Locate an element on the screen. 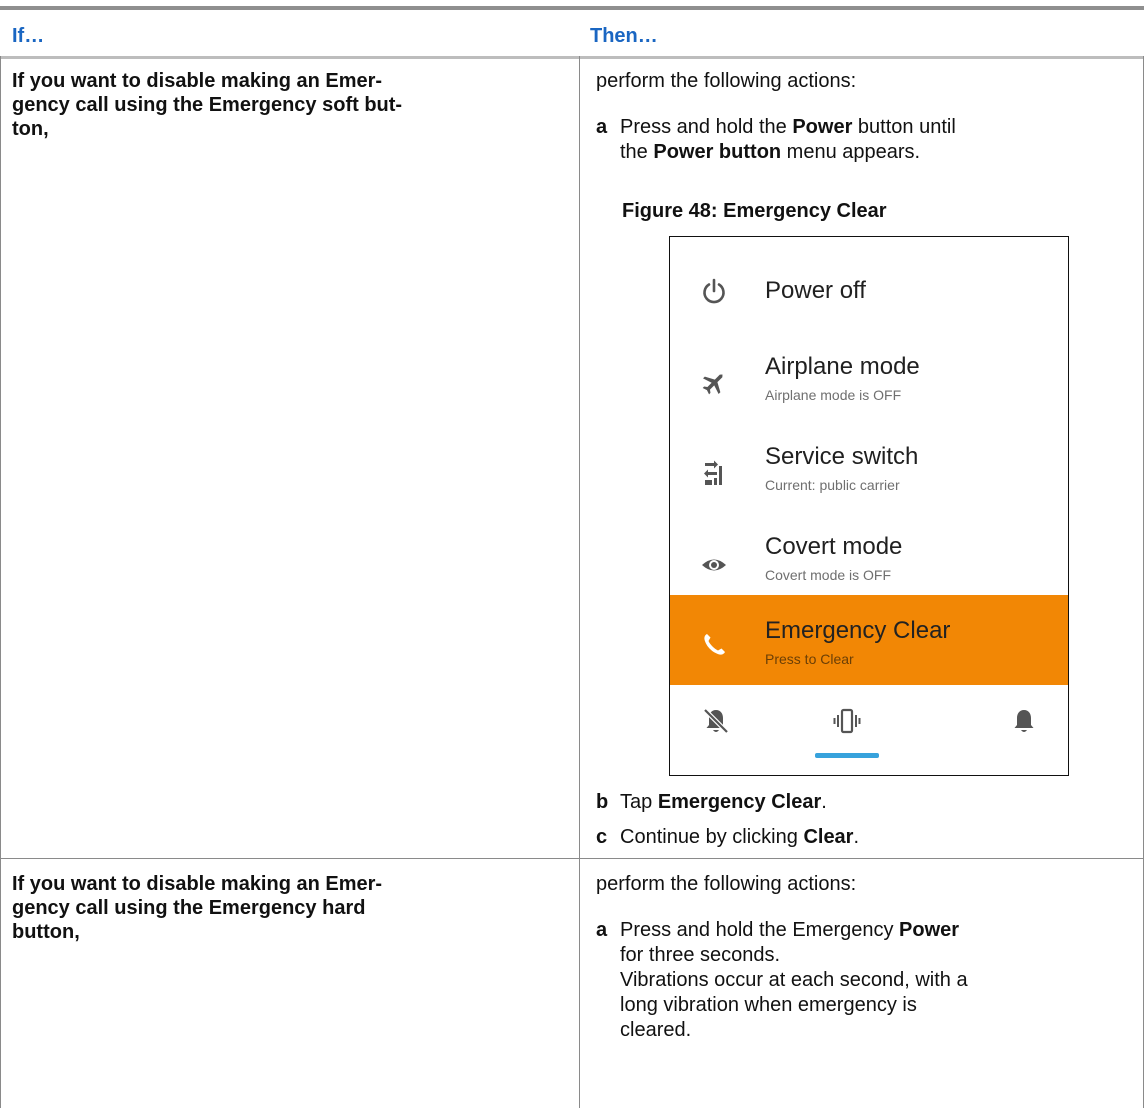 Image resolution: width=1144 pixels, height=1108 pixels. row2-condition-line2: gency call using the Emergency hard is located at coordinates (189, 908).